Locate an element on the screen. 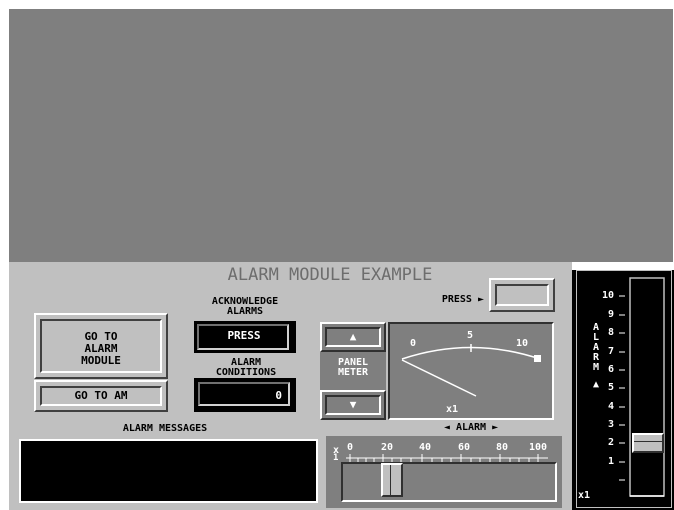 This screenshot has height=510, width=674. alarm-messages-frame is located at coordinates (168, 471).